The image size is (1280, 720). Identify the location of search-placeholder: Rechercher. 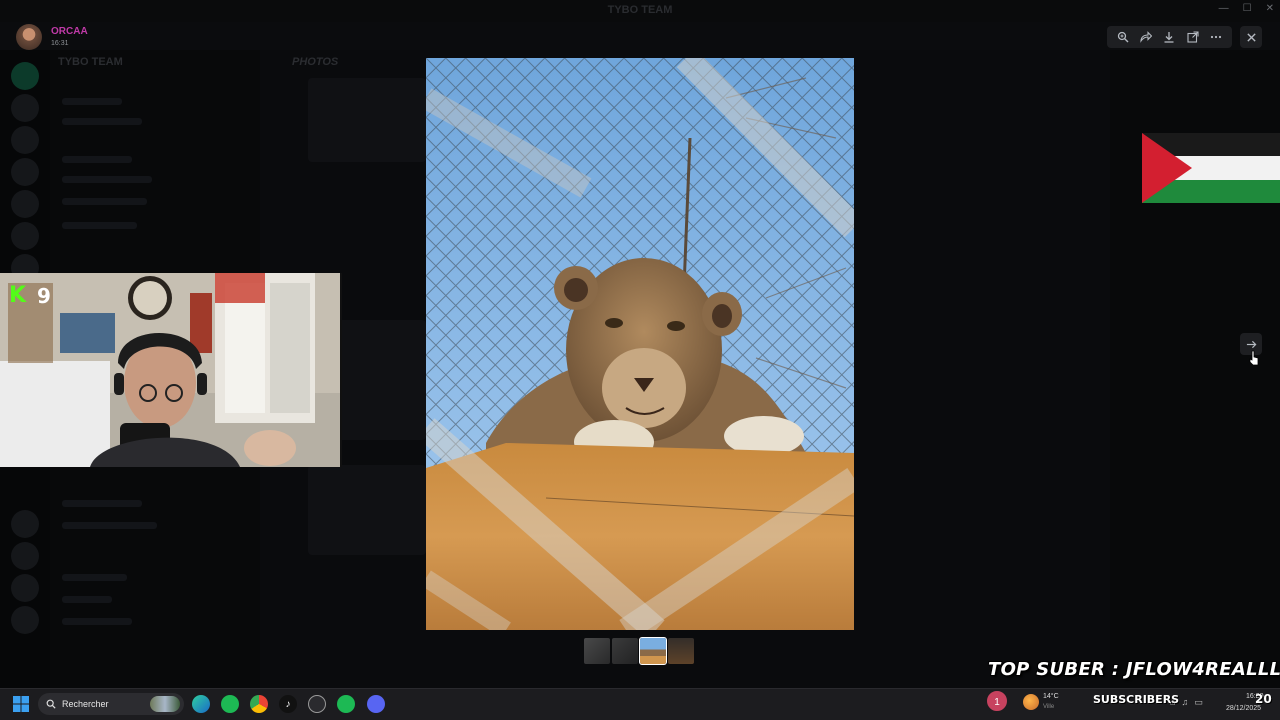
(85, 704).